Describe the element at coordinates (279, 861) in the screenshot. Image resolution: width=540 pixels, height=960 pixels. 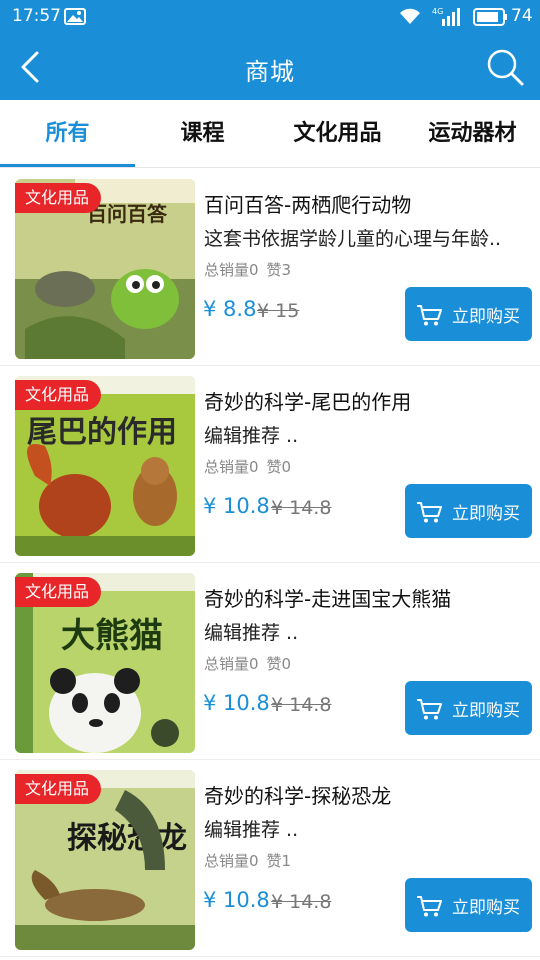
I see `like-count: 赞1` at that location.